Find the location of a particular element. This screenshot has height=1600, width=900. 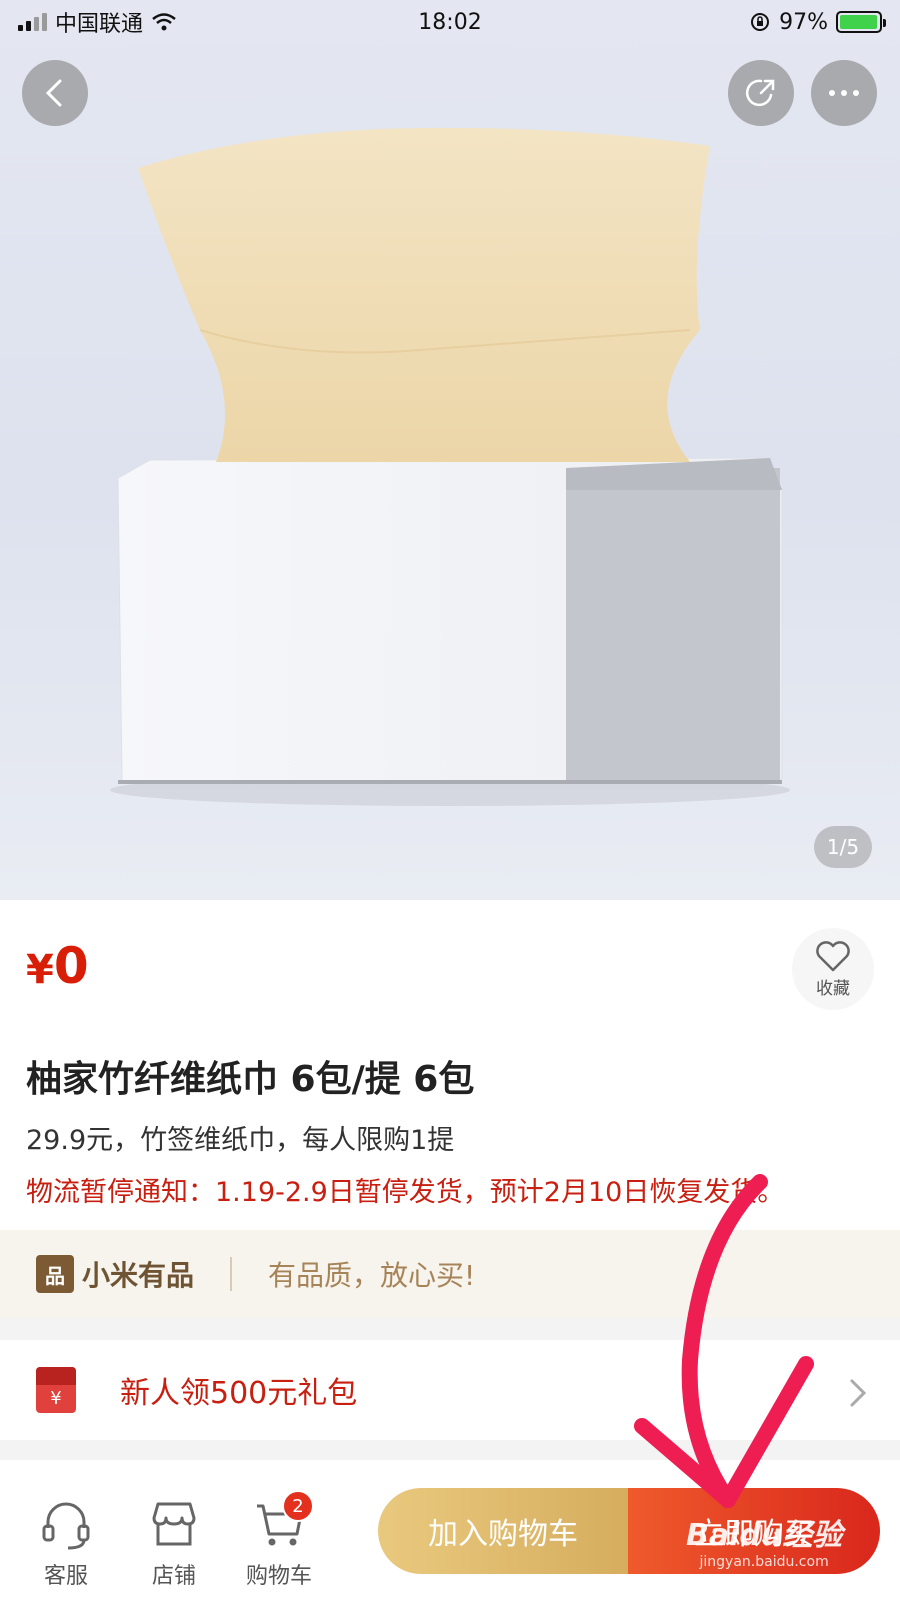

red-envelope-icon: ¥ is located at coordinates (56, 1390).